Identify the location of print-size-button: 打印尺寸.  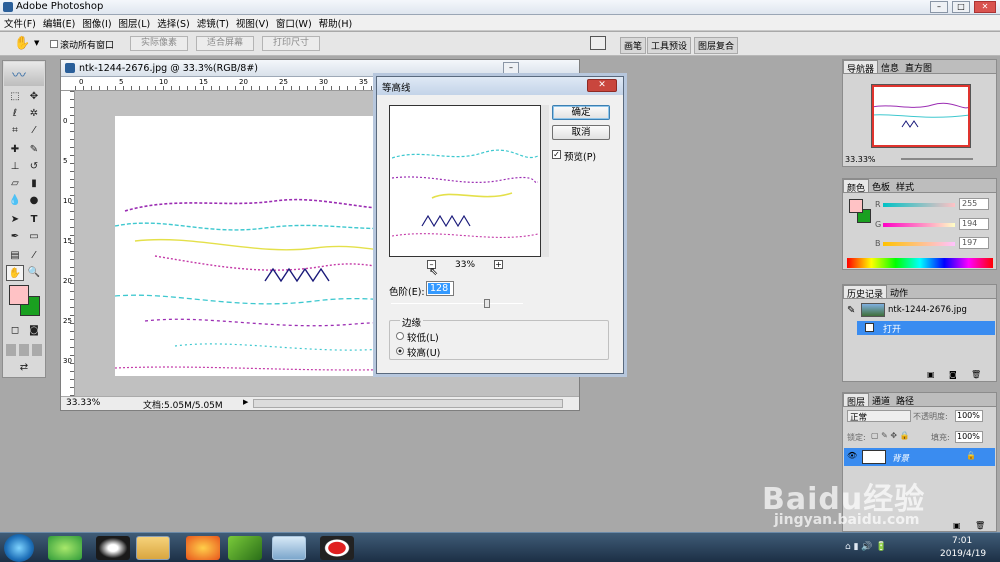
(291, 43).